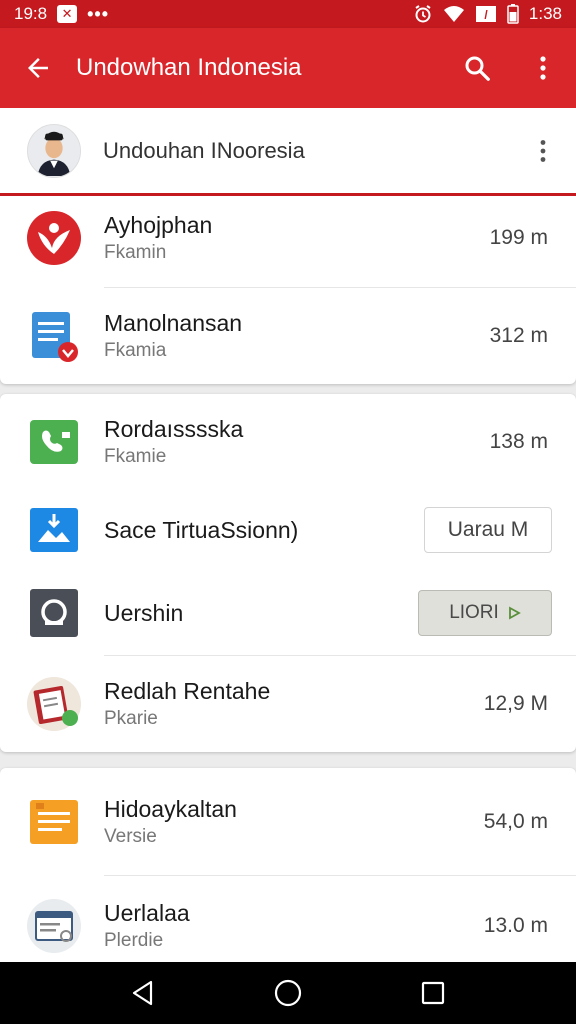 The width and height of the screenshot is (576, 1024). I want to click on app-size: 12,9 M, so click(515, 703).